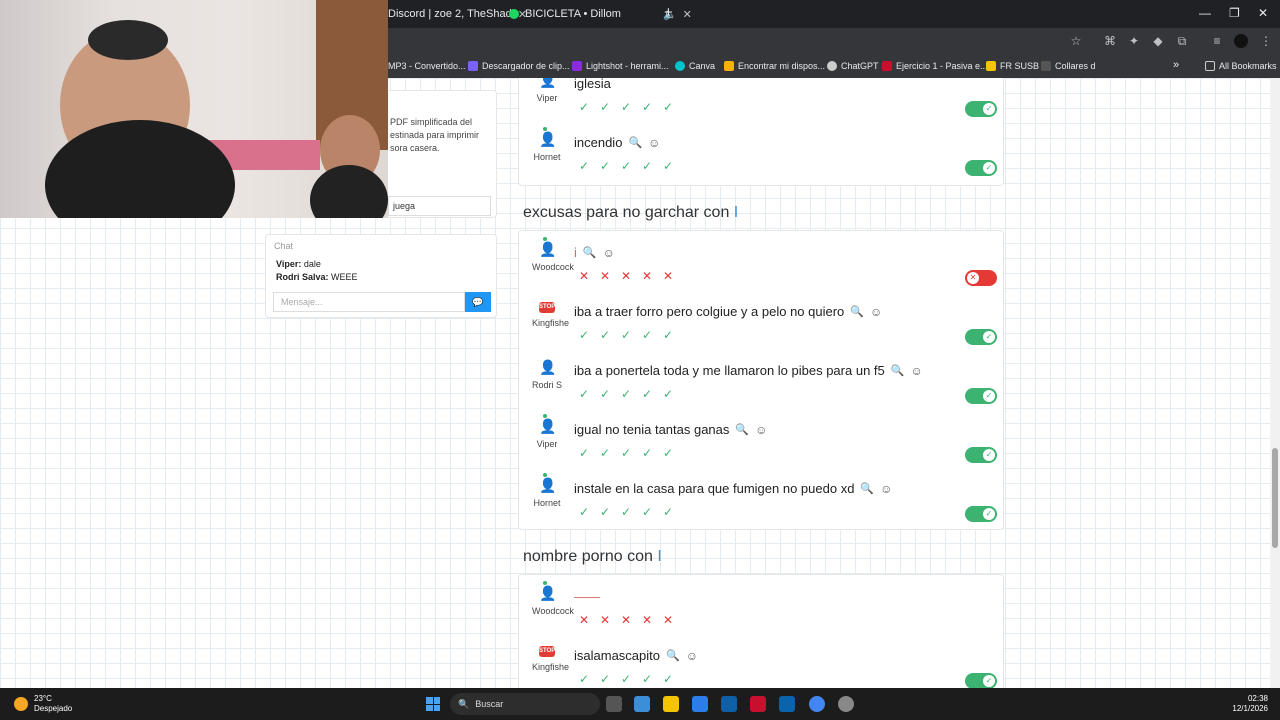  I want to click on task-view-icon, so click(614, 704).